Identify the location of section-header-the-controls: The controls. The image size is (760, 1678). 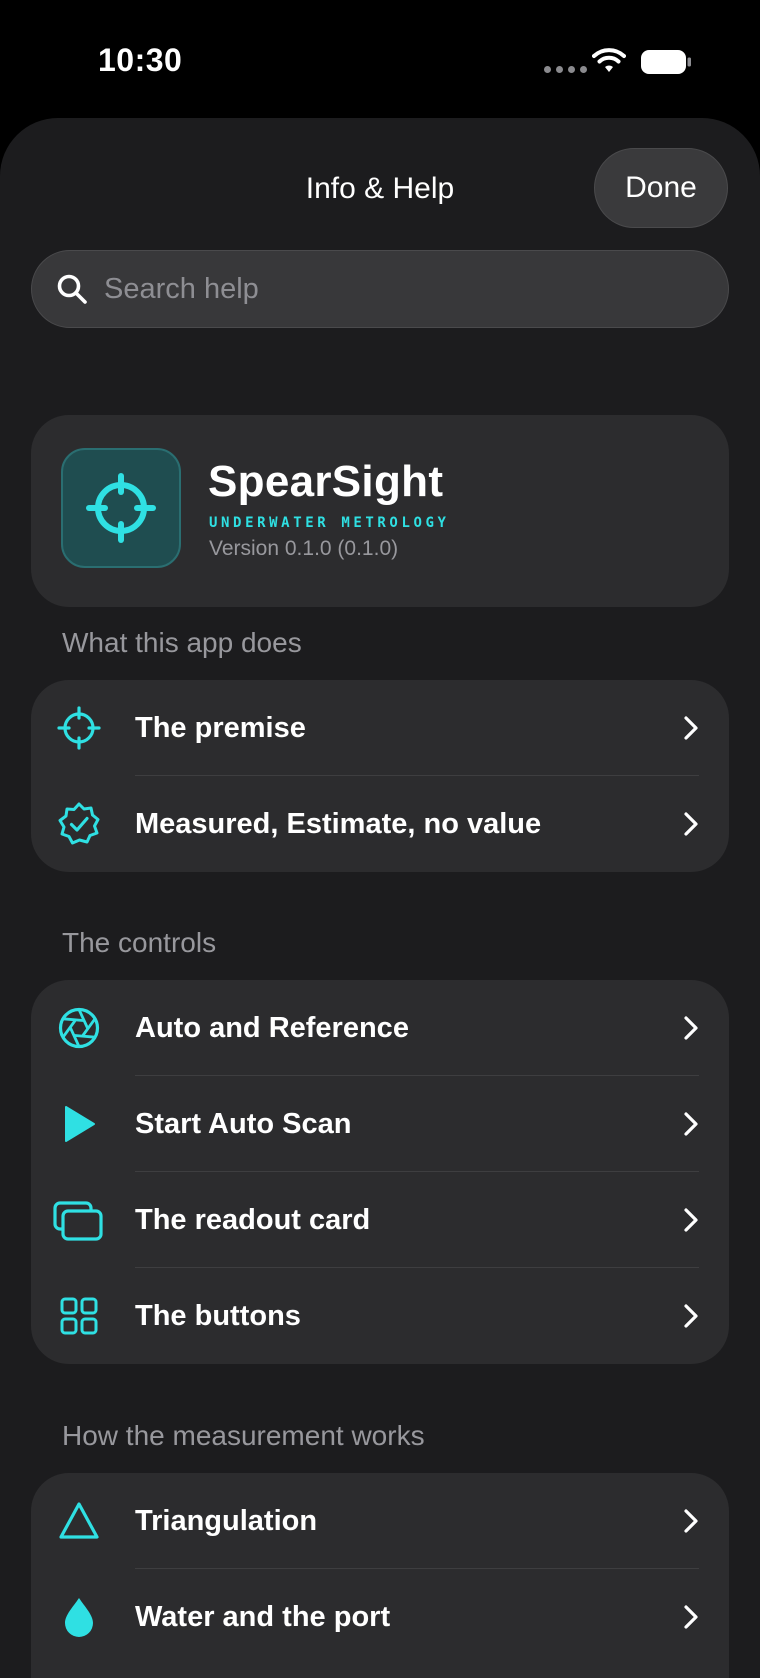
(139, 942).